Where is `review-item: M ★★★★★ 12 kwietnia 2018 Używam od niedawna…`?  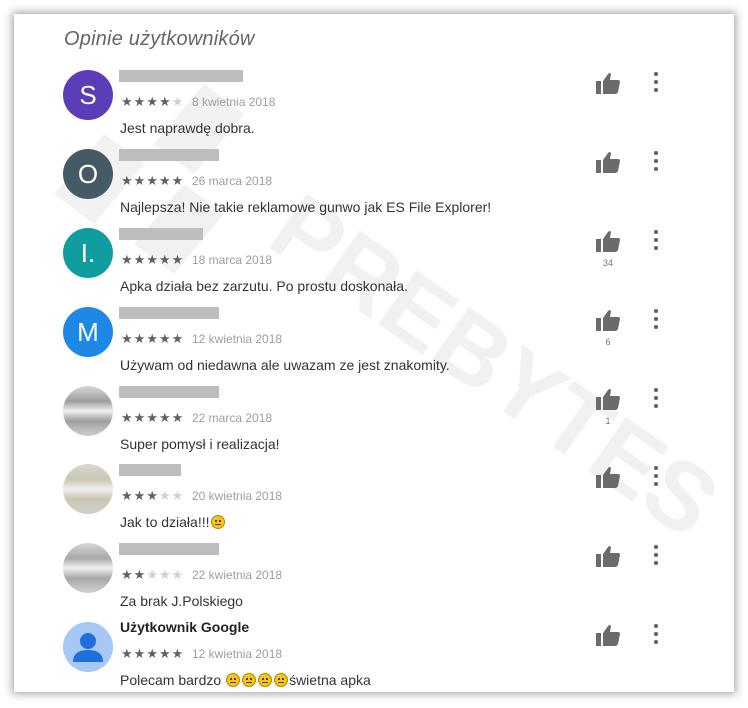 review-item: M ★★★★★ 12 kwietnia 2018 Używam od niedawna… is located at coordinates (374, 346).